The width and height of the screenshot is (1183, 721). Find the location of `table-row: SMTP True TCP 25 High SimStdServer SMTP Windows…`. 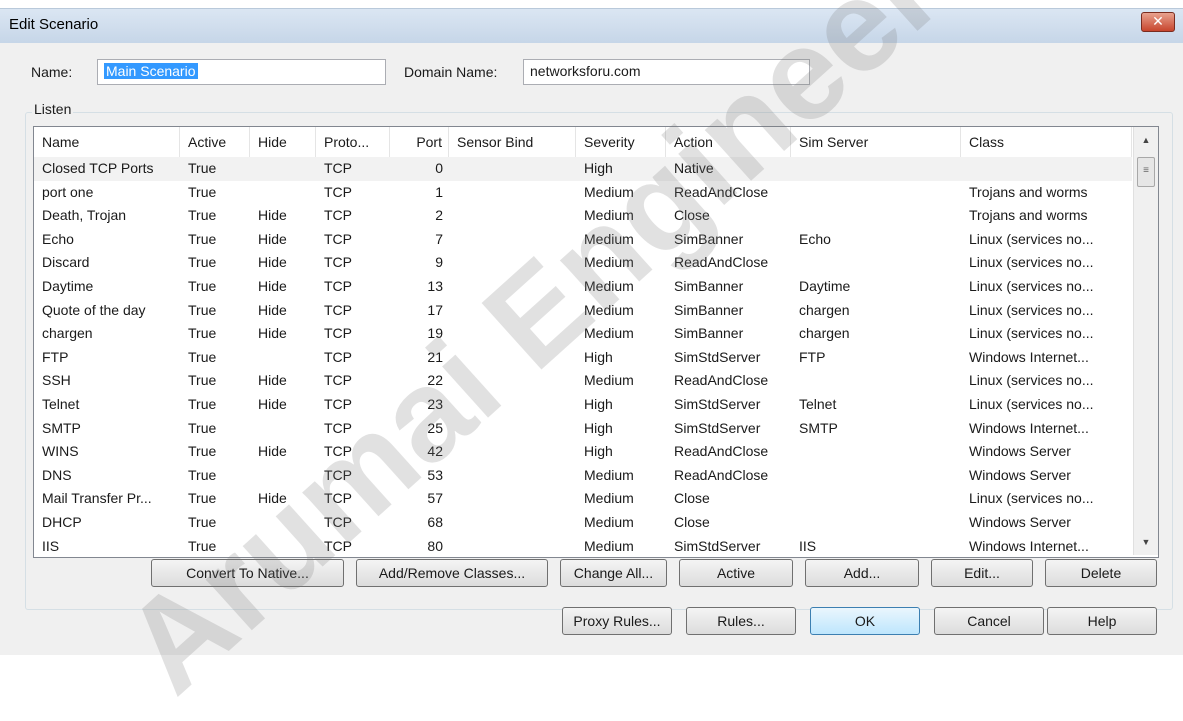

table-row: SMTP True TCP 25 High SimStdServer SMTP Windows… is located at coordinates (583, 429).